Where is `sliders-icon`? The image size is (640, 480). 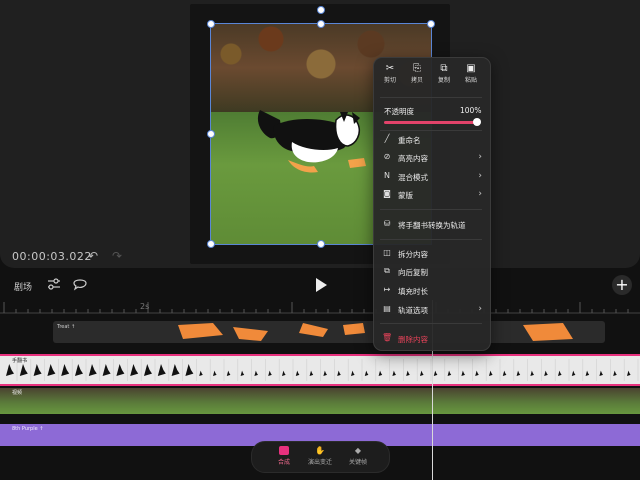 sliders-icon is located at coordinates (54, 284).